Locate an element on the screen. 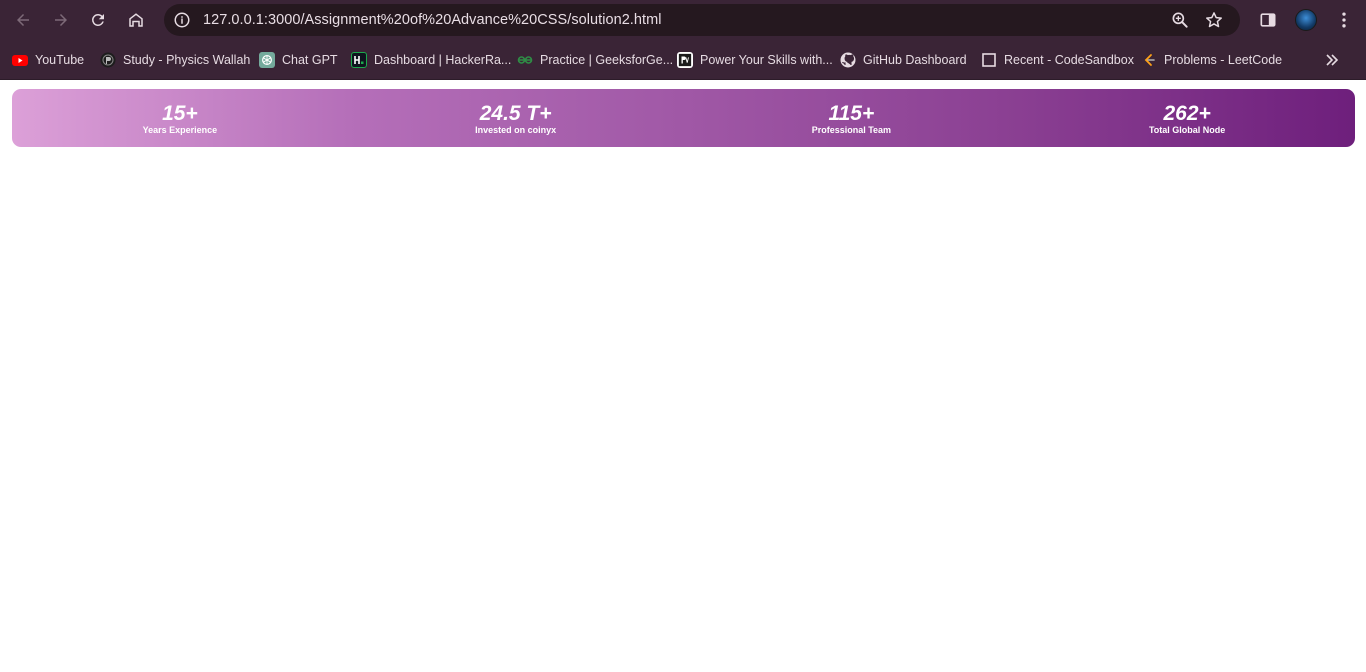 This screenshot has width=1366, height=672. reload-button is located at coordinates (98, 20).